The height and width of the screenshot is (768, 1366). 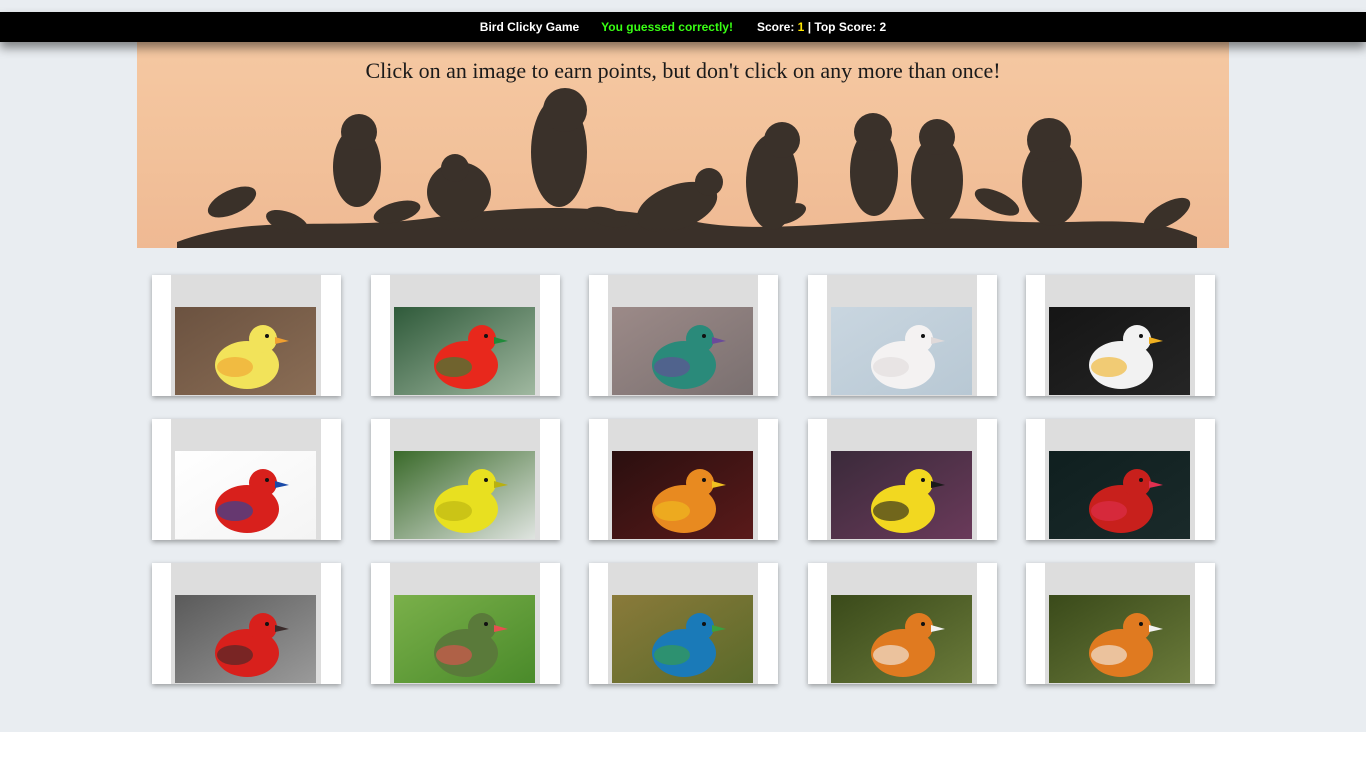 I want to click on bird-card-cardinal, so click(x=246, y=623).